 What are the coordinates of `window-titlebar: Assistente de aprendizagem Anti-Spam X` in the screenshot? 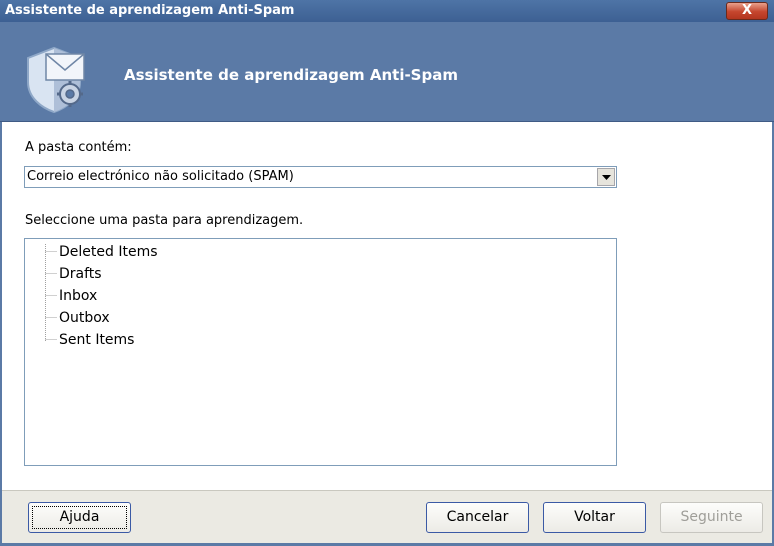 It's located at (387, 11).